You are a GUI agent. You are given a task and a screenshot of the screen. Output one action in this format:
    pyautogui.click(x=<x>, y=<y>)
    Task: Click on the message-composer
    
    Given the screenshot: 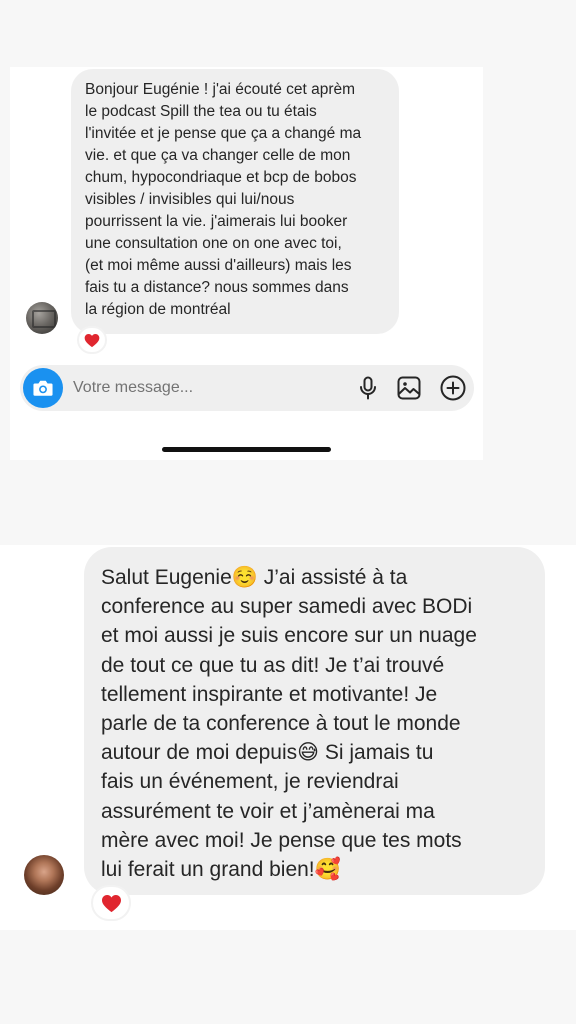 What is the action you would take?
    pyautogui.click(x=247, y=388)
    